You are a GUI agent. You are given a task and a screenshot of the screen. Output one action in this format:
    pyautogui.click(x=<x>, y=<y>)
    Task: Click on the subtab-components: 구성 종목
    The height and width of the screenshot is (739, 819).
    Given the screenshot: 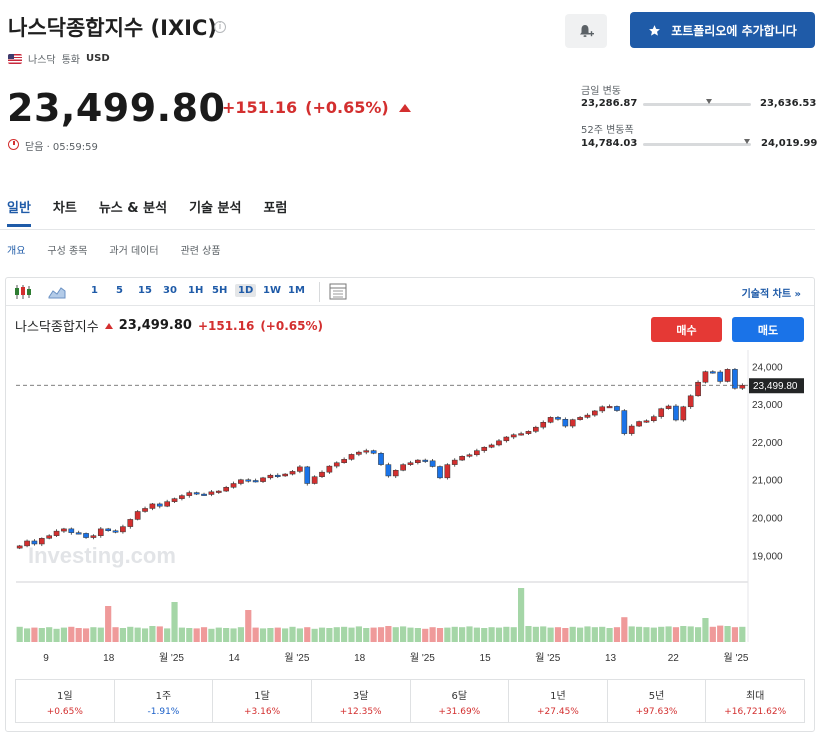 What is the action you would take?
    pyautogui.click(x=67, y=249)
    